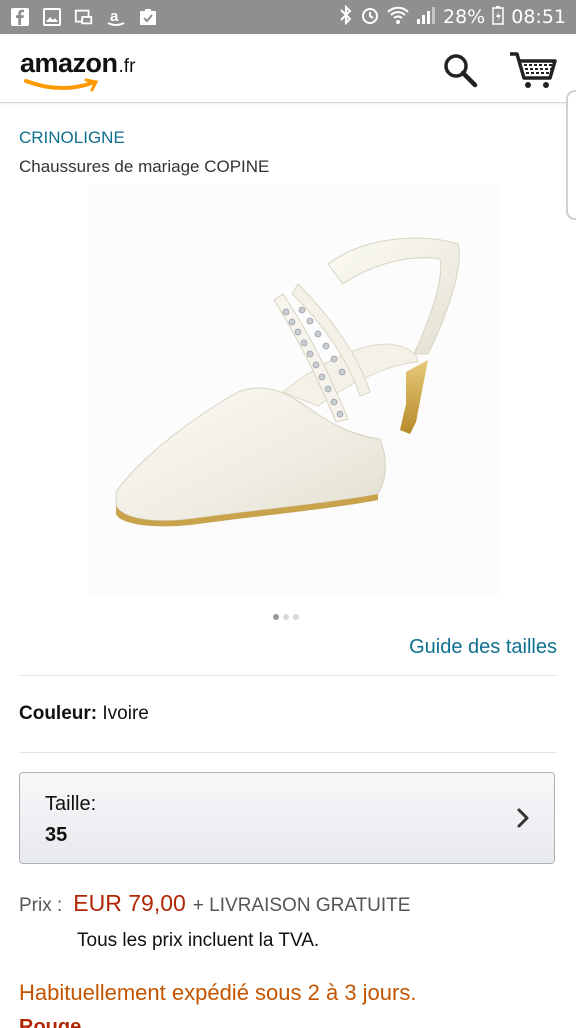 This screenshot has width=576, height=1028. I want to click on cart-icon, so click(533, 70).